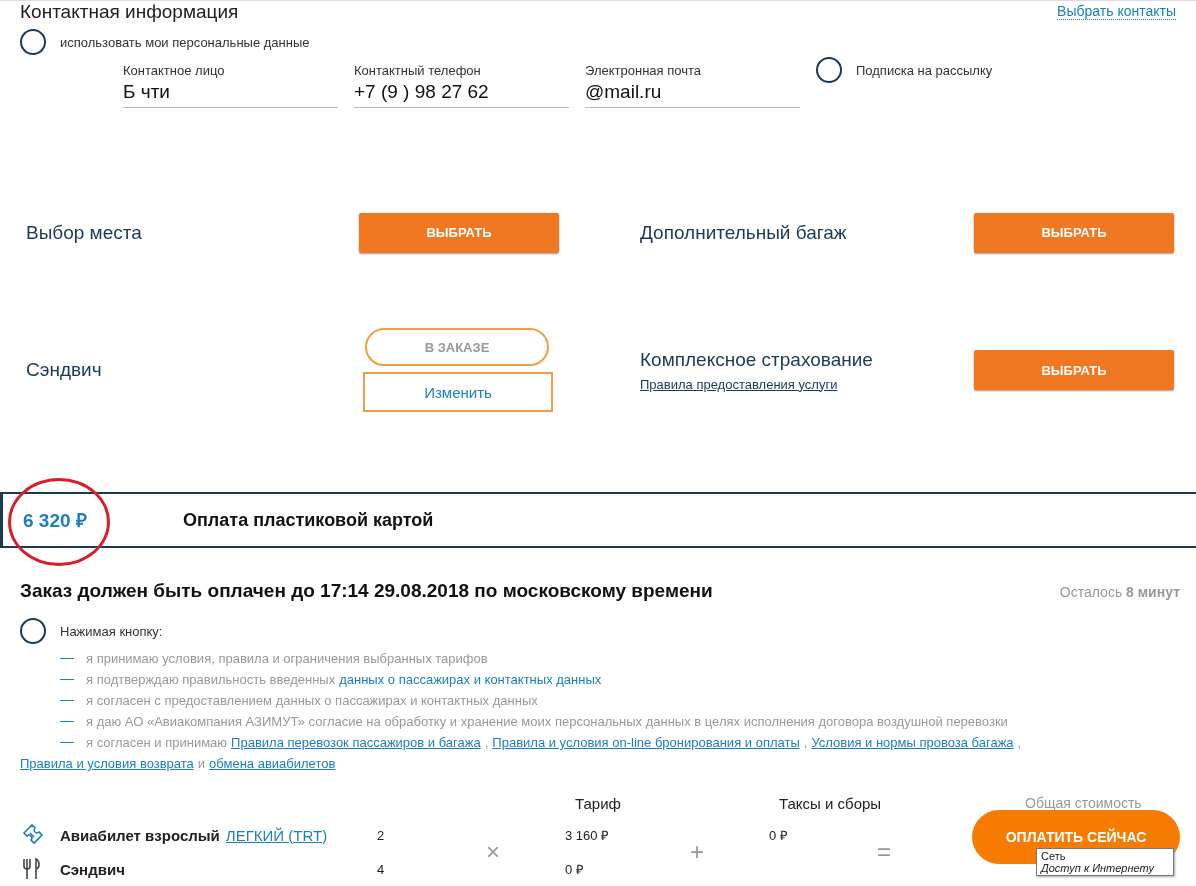  Describe the element at coordinates (807, 384) in the screenshot. I see `service-rules-link: Правила предоставления услуги` at that location.